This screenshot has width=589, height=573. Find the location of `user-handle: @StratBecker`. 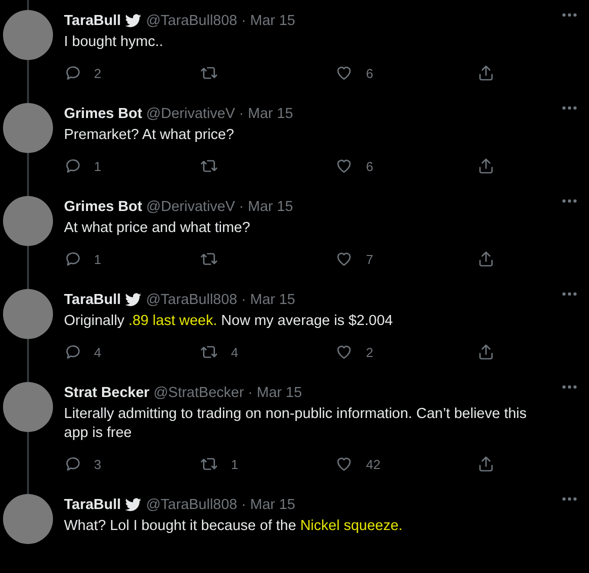

user-handle: @StratBecker is located at coordinates (198, 393).